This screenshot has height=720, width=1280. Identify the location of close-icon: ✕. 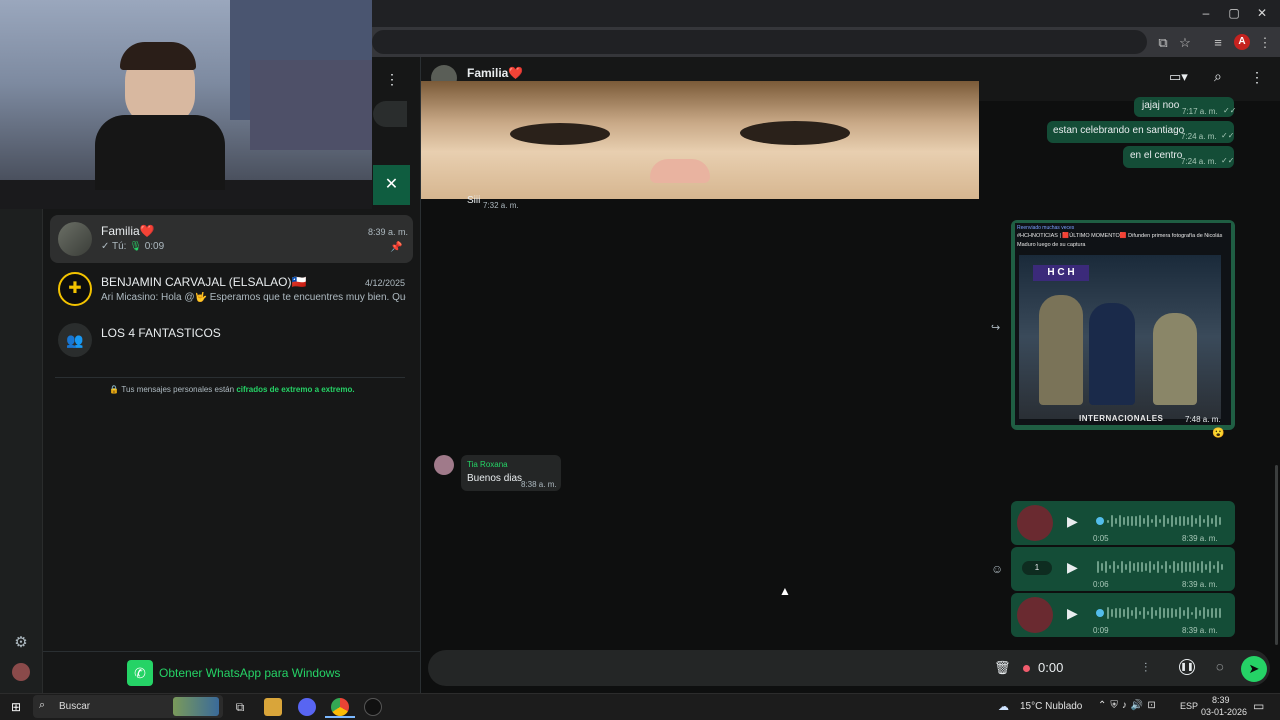
(391, 185).